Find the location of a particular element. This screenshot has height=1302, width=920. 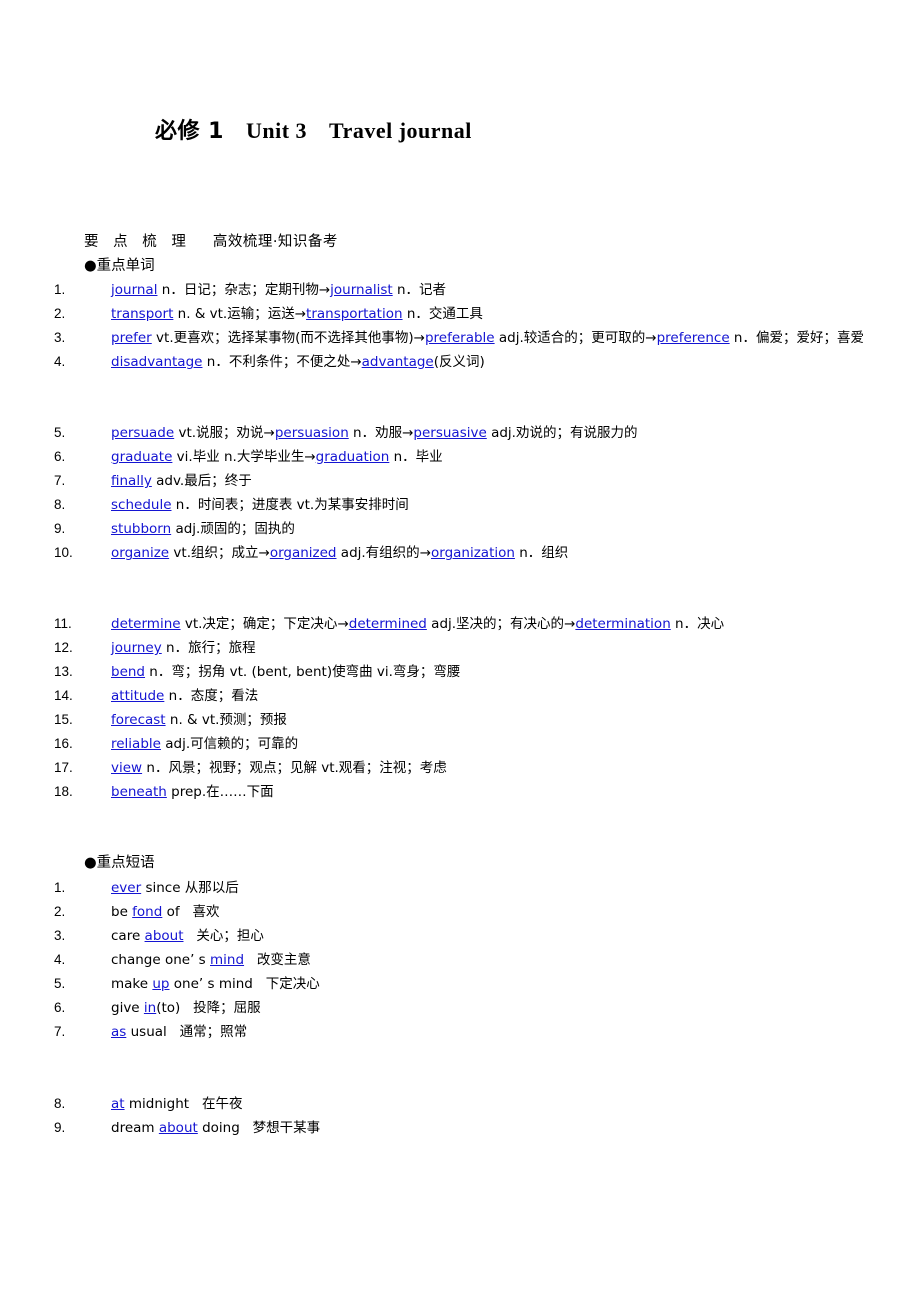

word-entry-item: 18. beneath prep.在……下面 is located at coordinates (469, 792).